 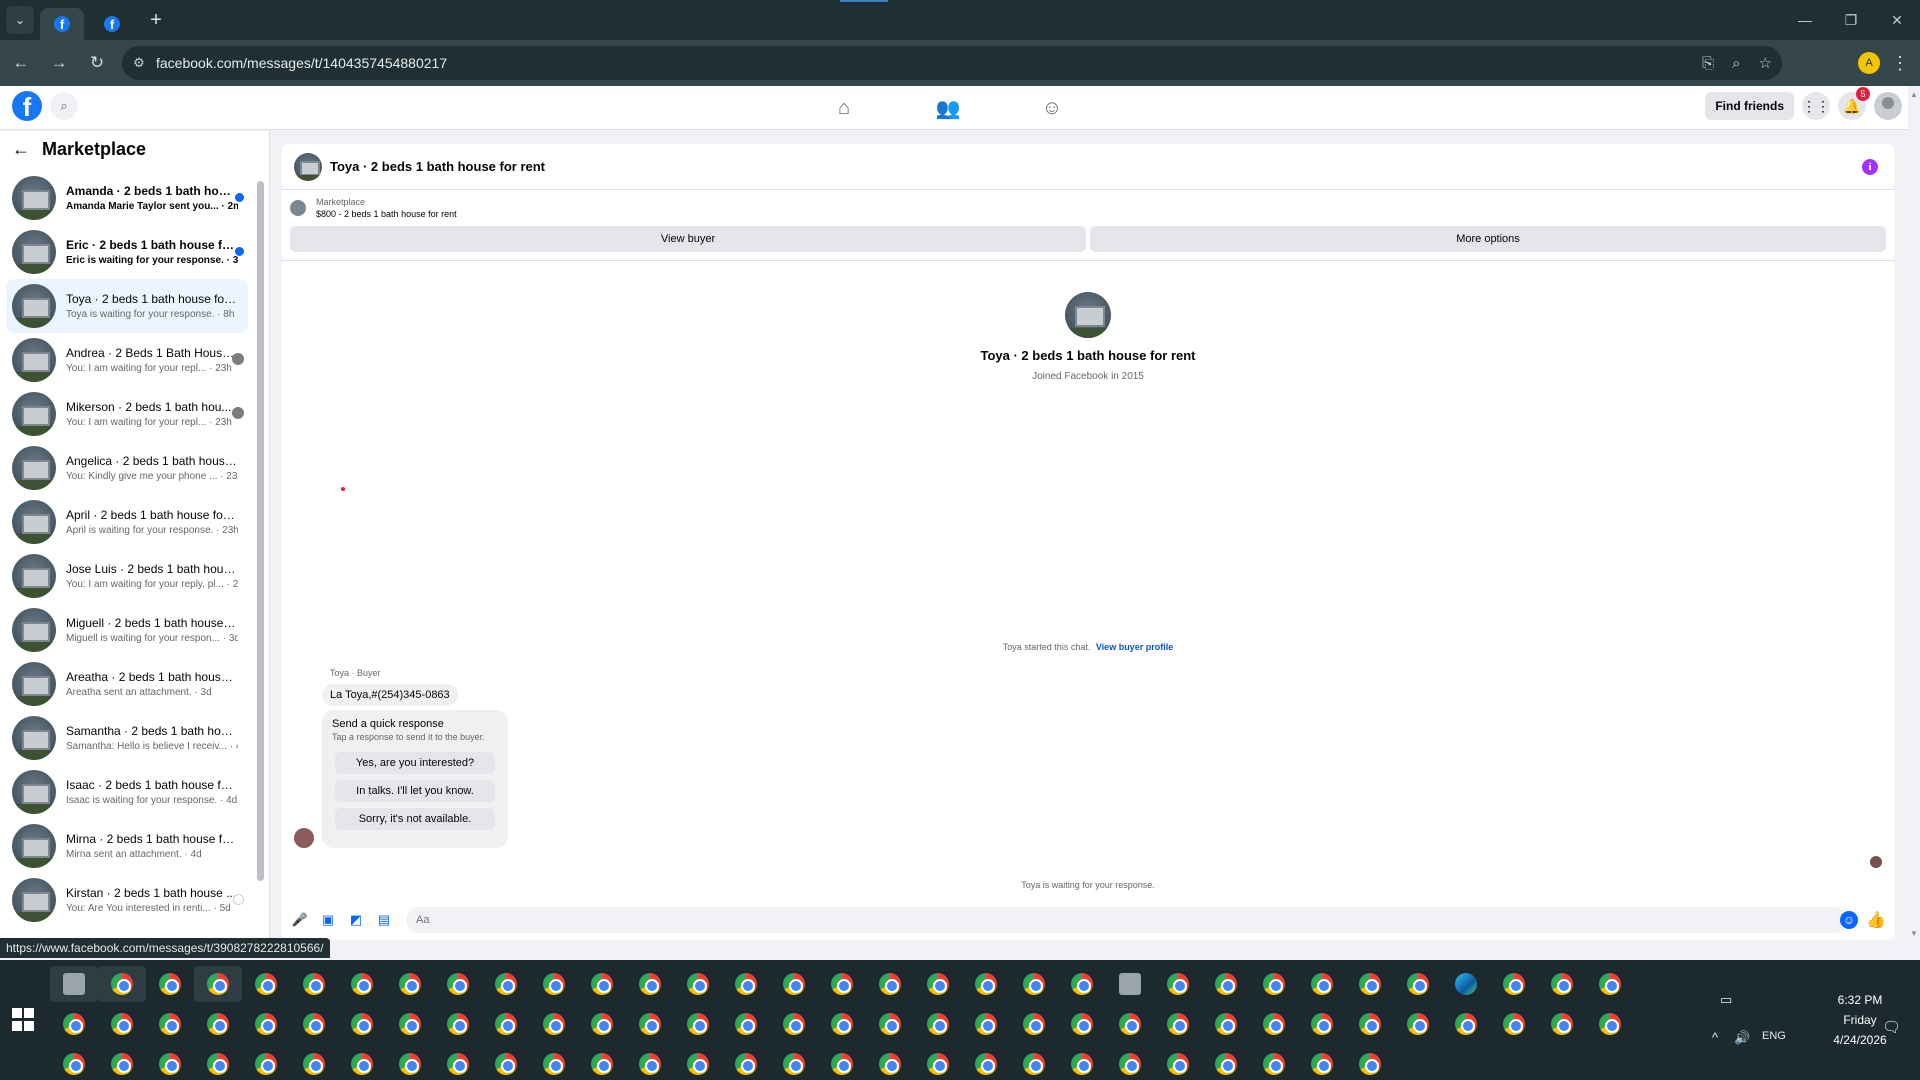 I want to click on quick-response-interested: Yes, are you interested?, so click(x=415, y=763).